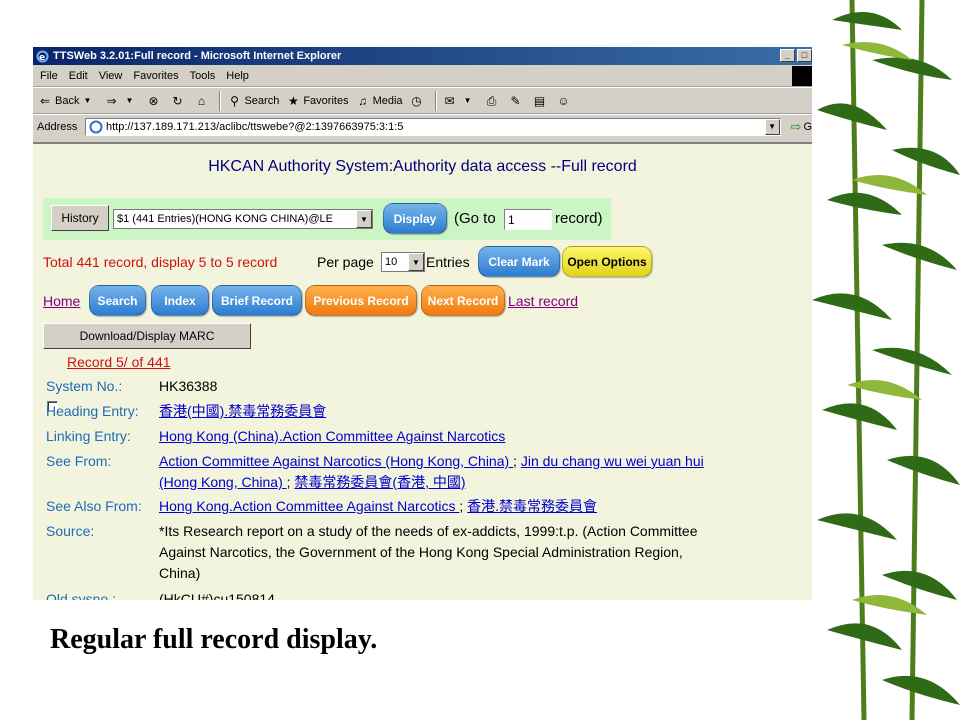  Describe the element at coordinates (435, 100) in the screenshot. I see `toolbar-separator` at that location.